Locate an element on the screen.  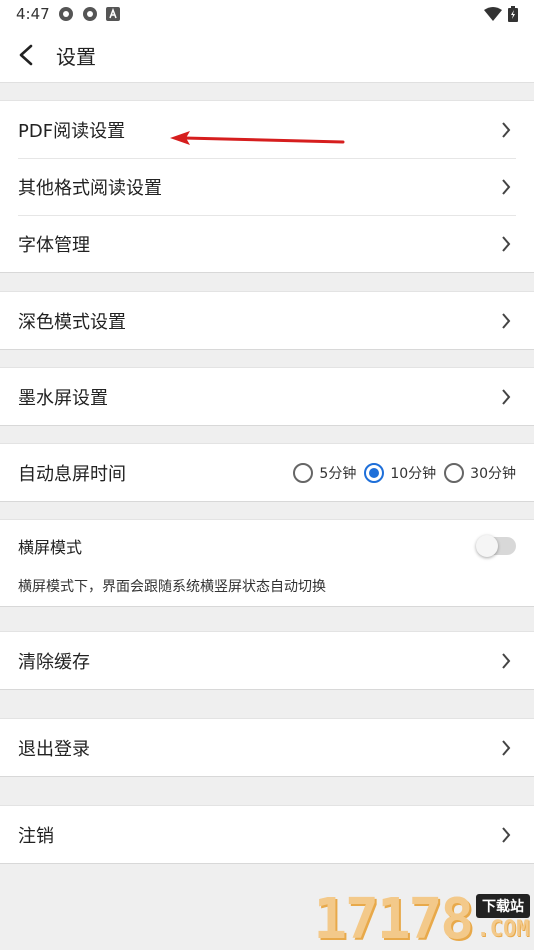
font-management-item: 字体管理 is located at coordinates (267, 243).